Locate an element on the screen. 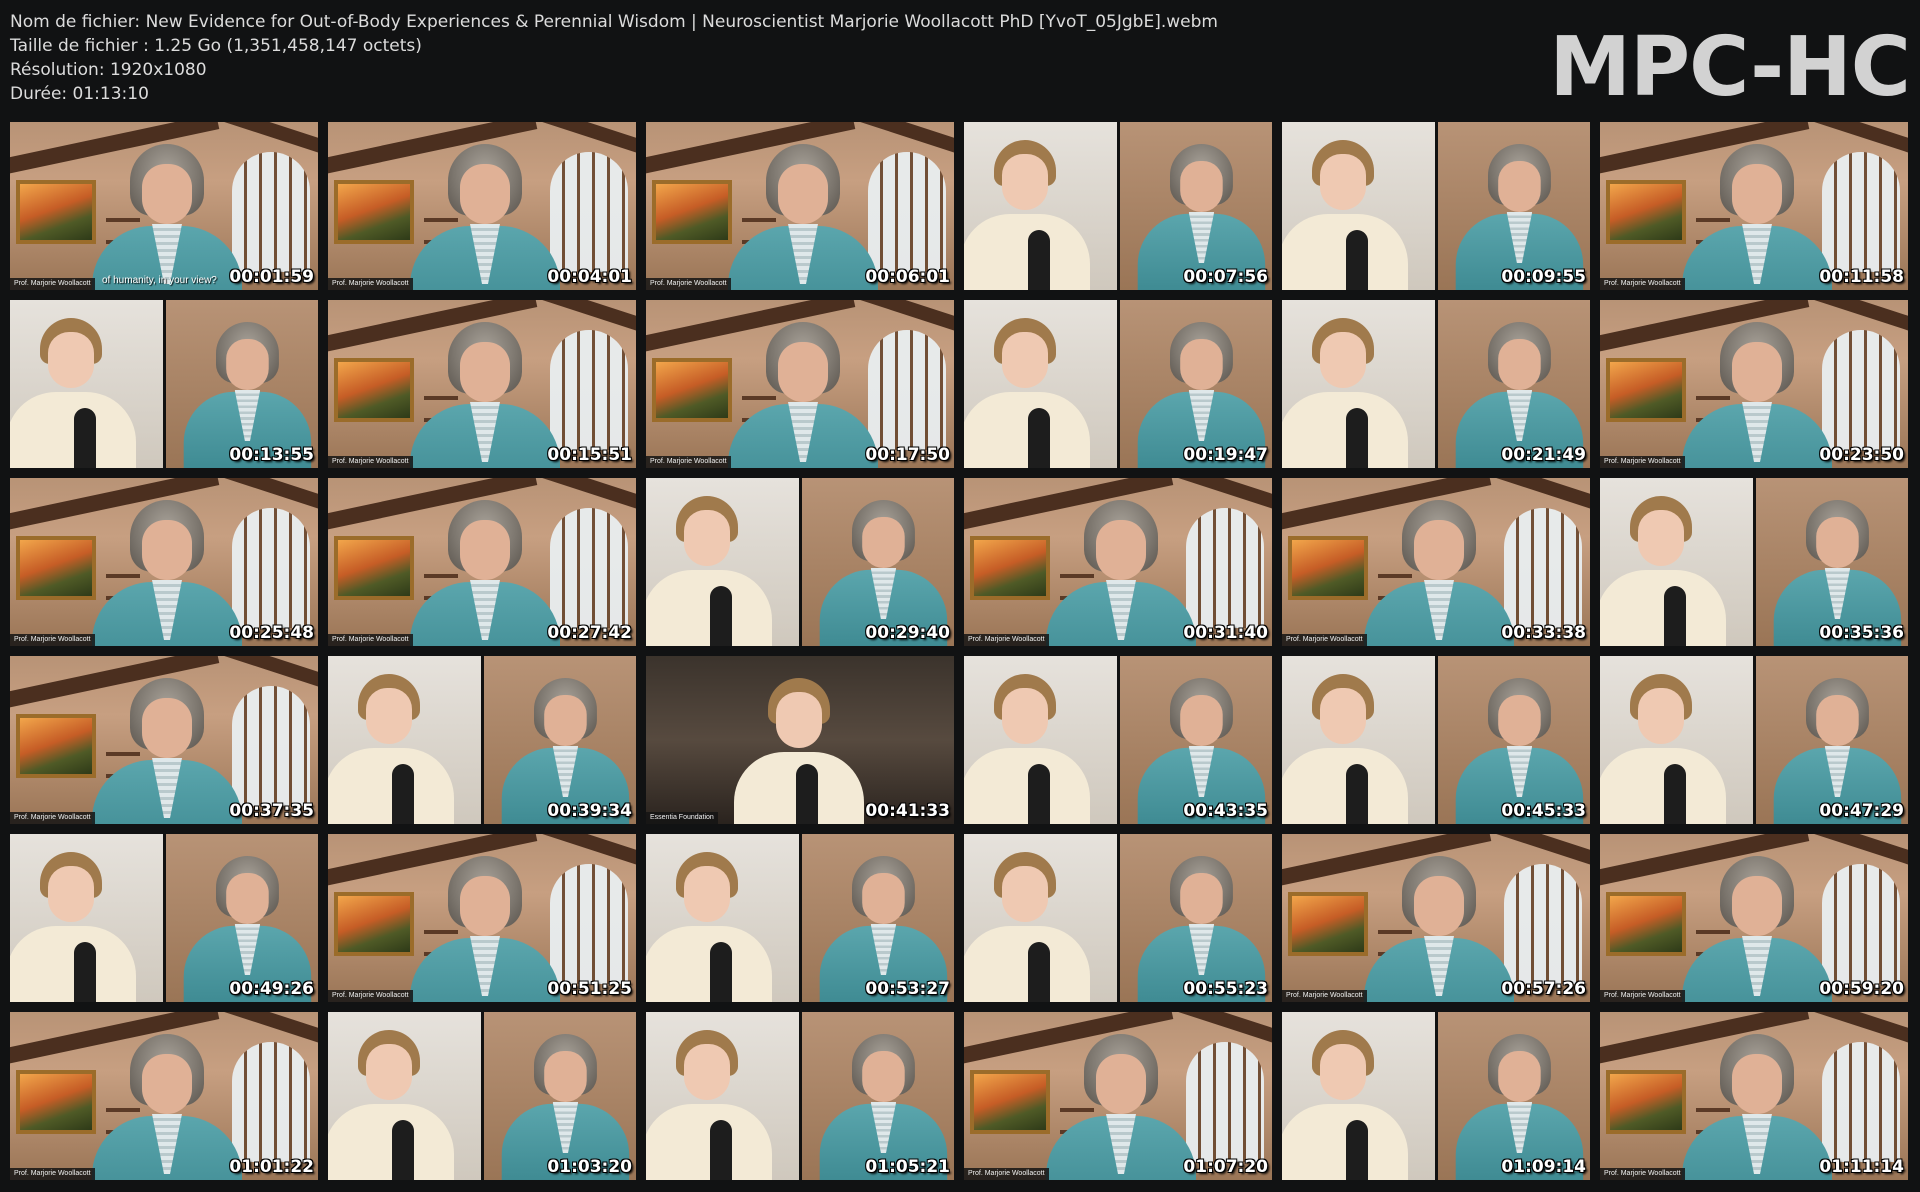  video-thumbnail: Essentia Foundation 00:41:33 is located at coordinates (800, 740).